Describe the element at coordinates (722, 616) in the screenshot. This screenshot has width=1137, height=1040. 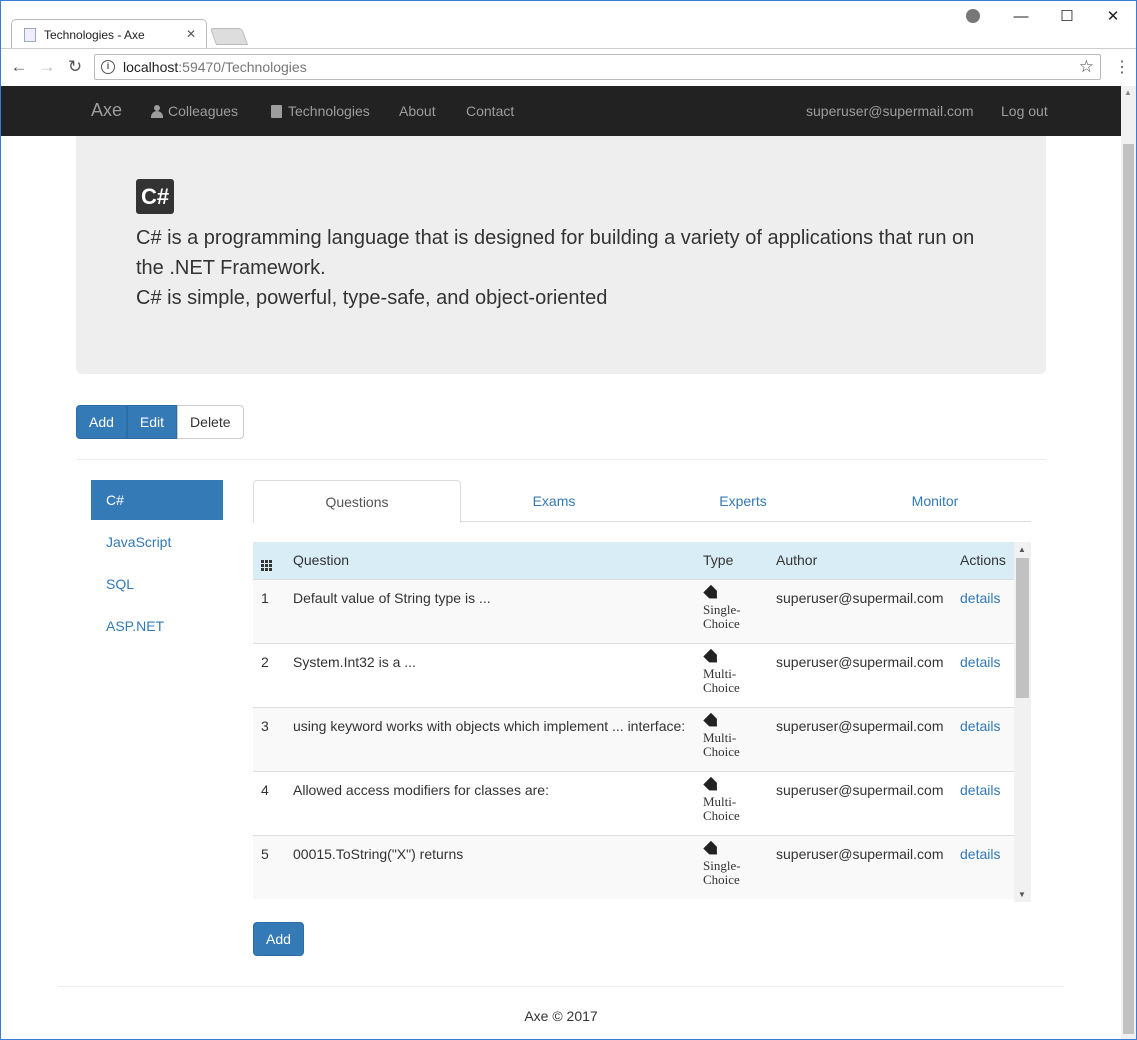
I see `question-type-label: Single-Choice` at that location.